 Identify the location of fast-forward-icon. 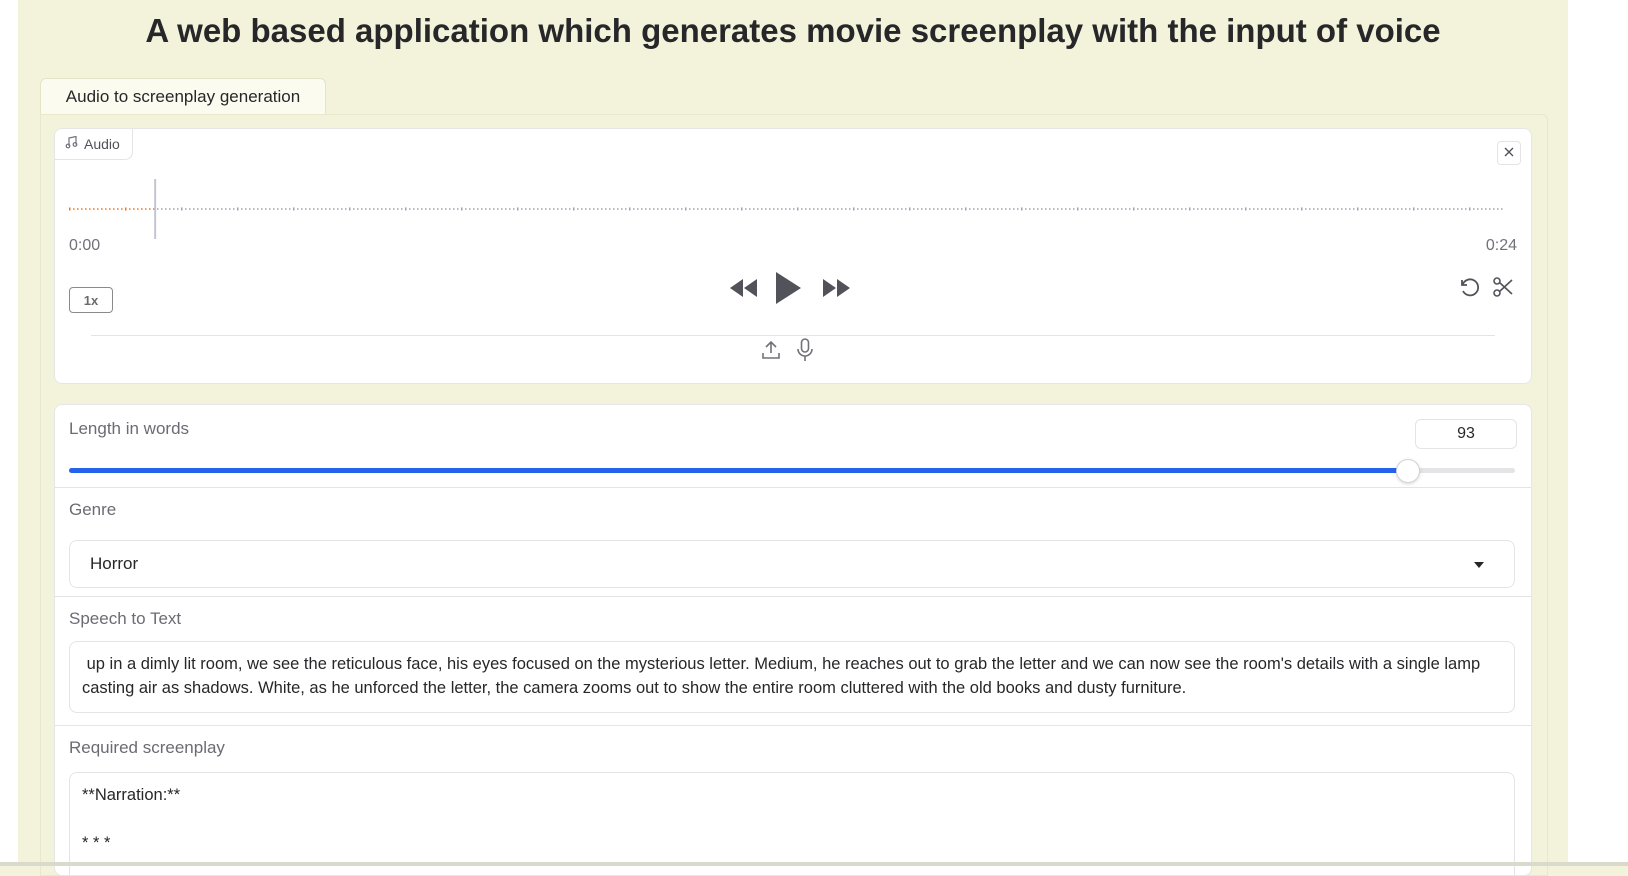
(836, 290).